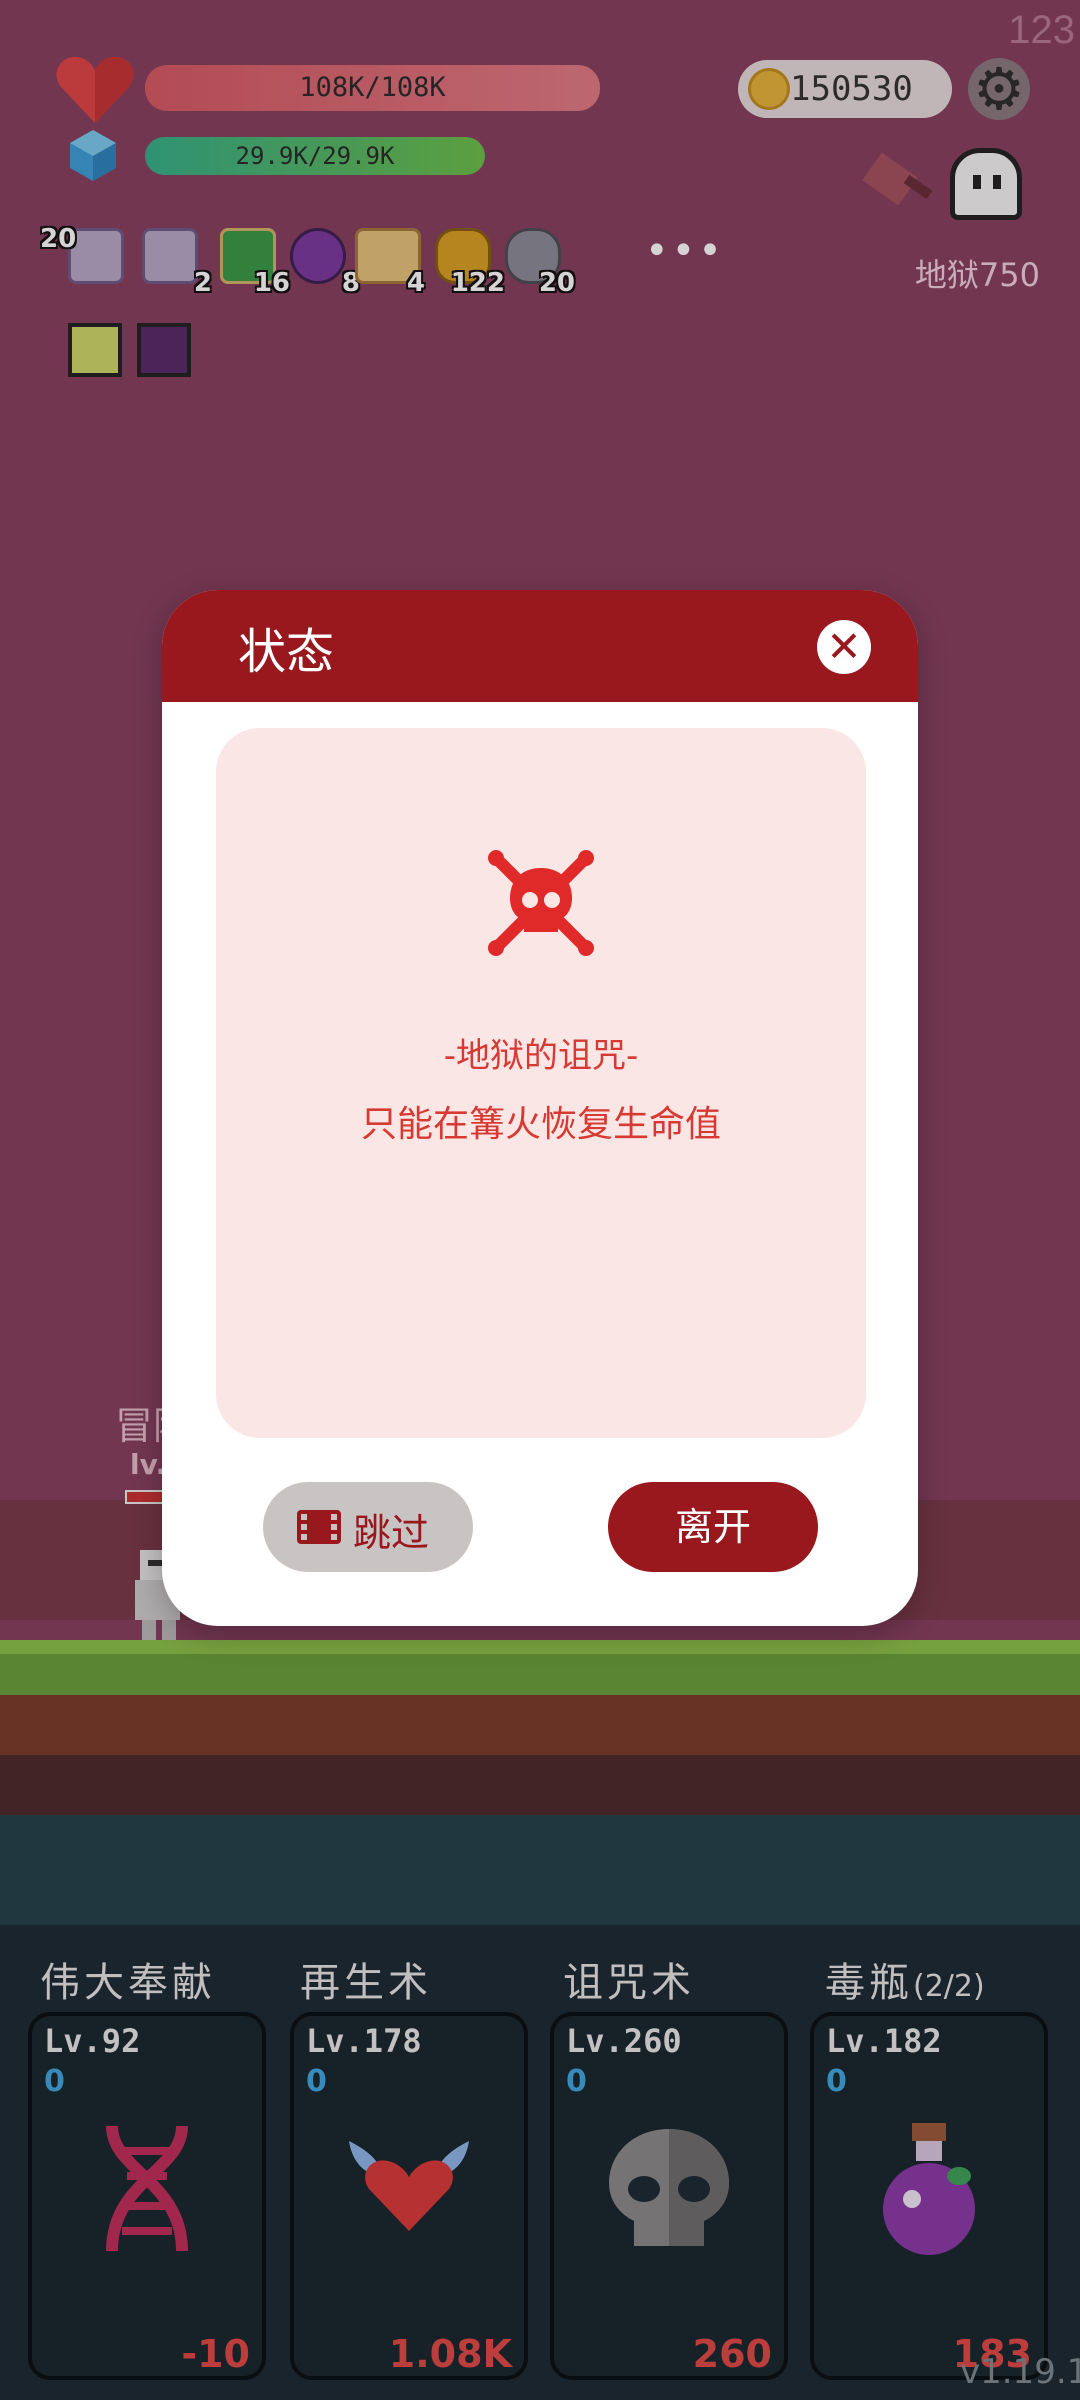  Describe the element at coordinates (255, 263) in the screenshot. I see `inventory-item: 16` at that location.